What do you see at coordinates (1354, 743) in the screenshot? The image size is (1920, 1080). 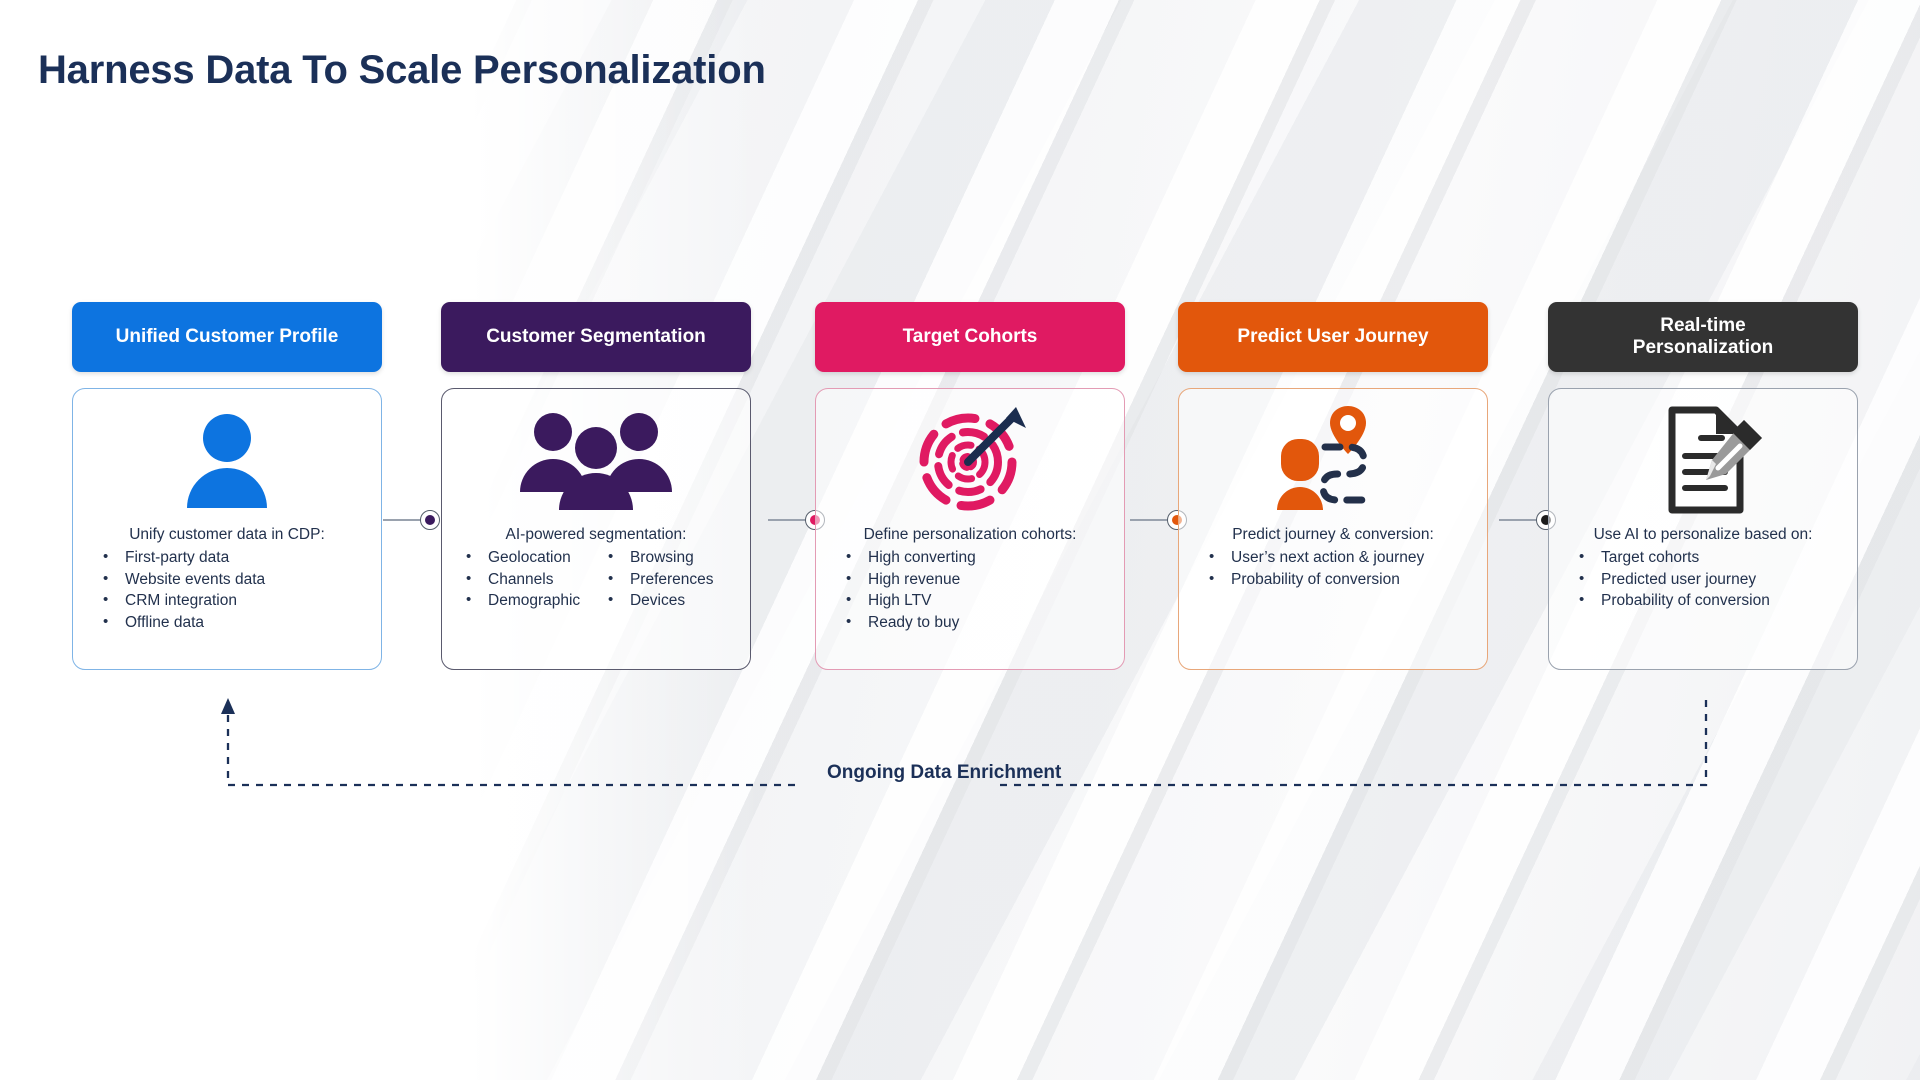 I see `feedback-path-right` at bounding box center [1354, 743].